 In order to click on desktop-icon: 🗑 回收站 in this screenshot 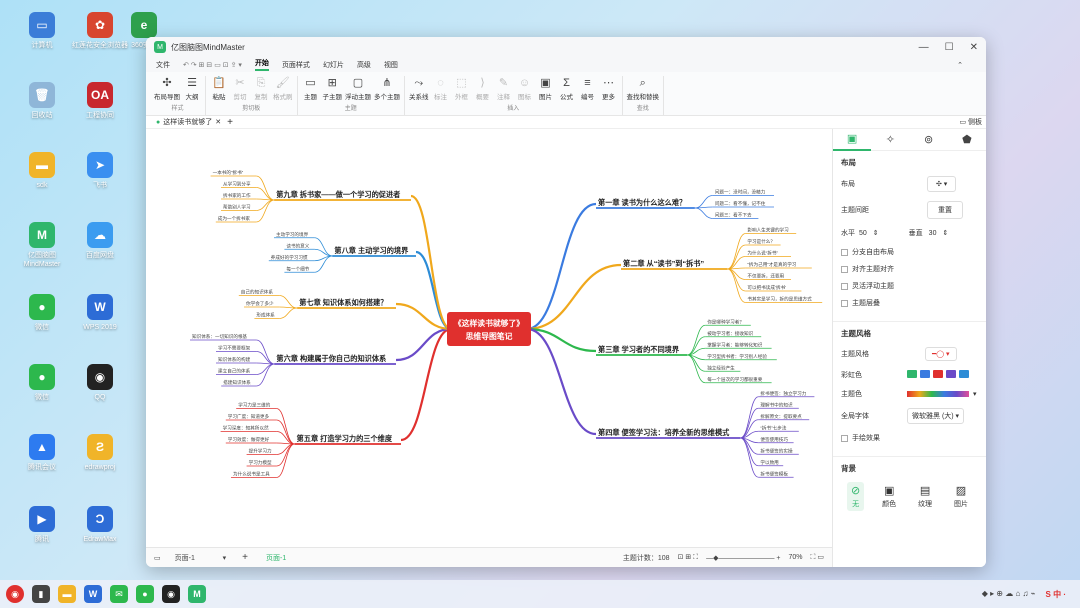, I will do `click(42, 101)`.